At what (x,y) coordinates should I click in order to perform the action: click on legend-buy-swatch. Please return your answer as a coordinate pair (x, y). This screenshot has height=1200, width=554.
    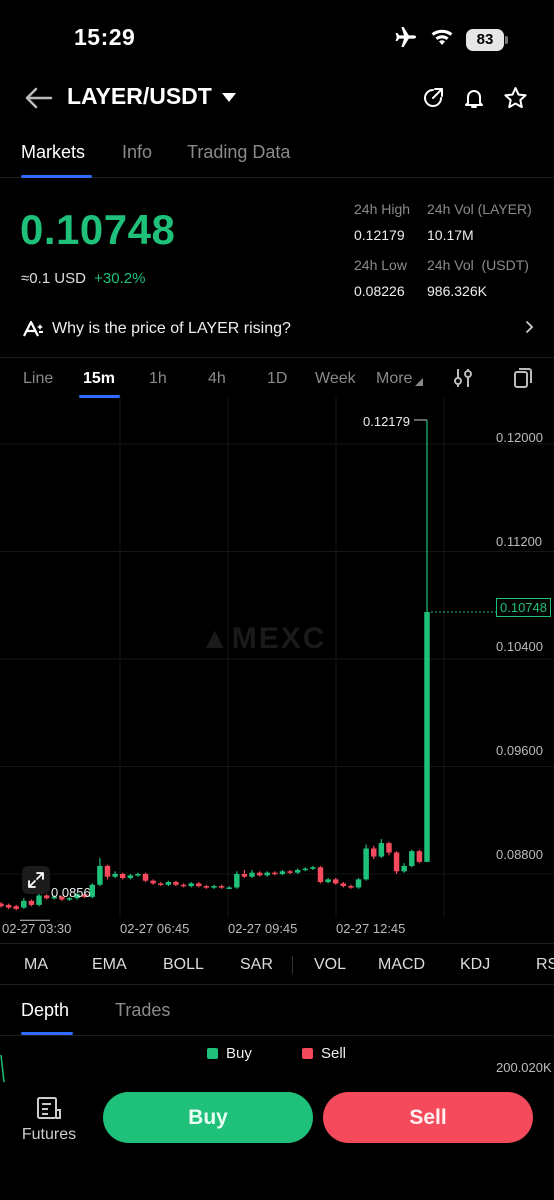
    Looking at the image, I should click on (212, 1053).